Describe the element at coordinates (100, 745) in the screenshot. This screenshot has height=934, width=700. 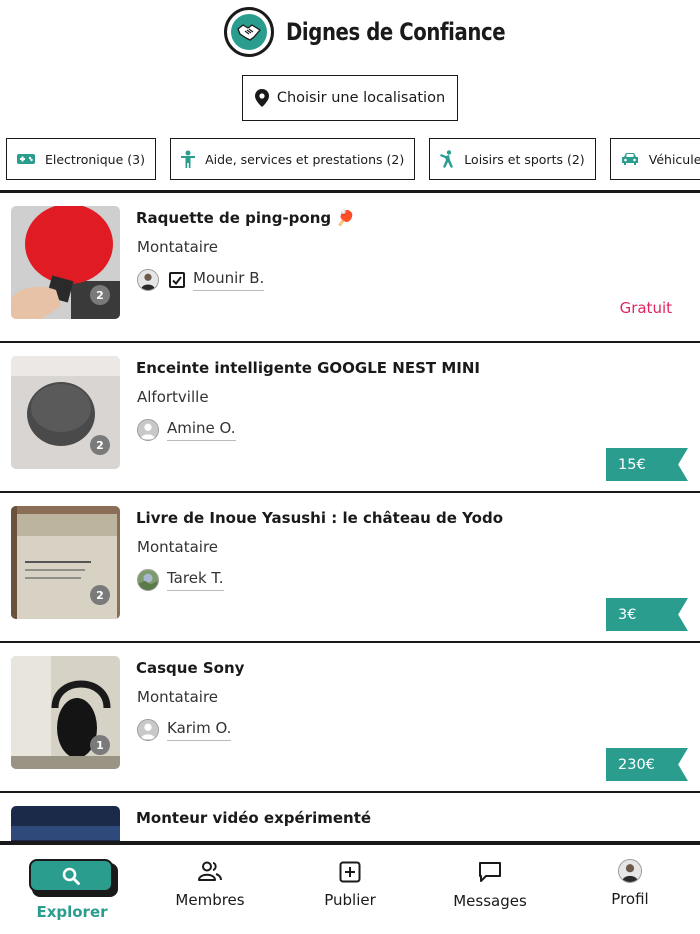
I see `photo-count-badge: 1` at that location.